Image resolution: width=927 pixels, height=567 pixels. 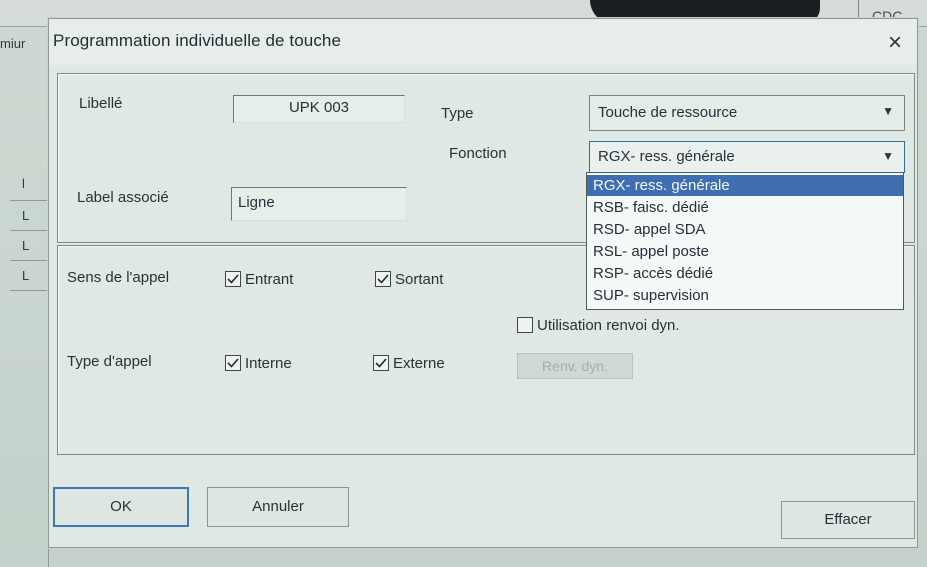 What do you see at coordinates (123, 197) in the screenshot?
I see `label-associe-label: Label associé` at bounding box center [123, 197].